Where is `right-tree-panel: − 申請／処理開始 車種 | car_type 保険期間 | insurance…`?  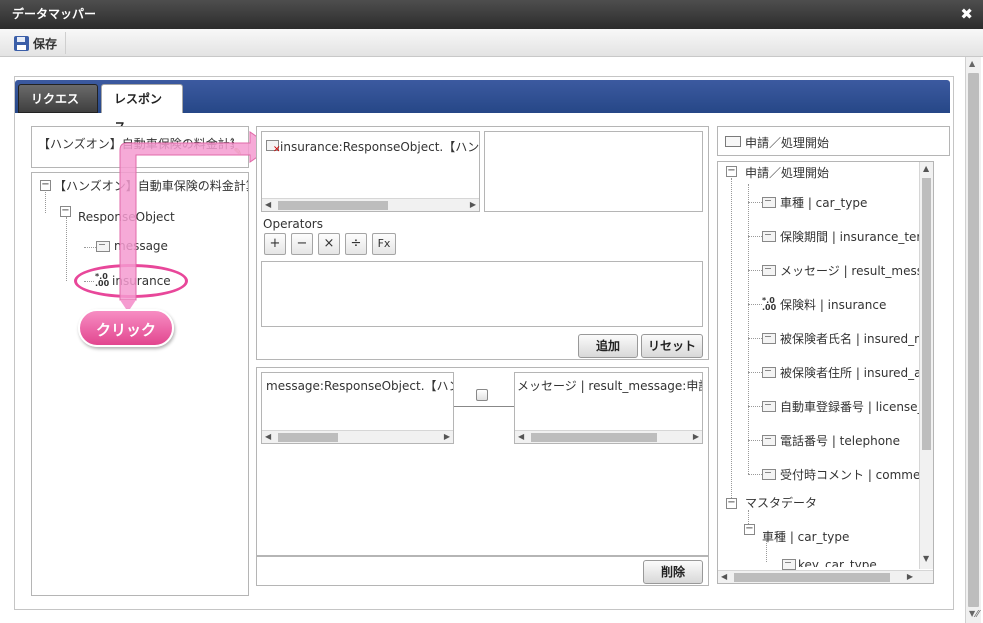
right-tree-panel: − 申請／処理開始 車種 | car_type 保険期間 | insurance… is located at coordinates (825, 372).